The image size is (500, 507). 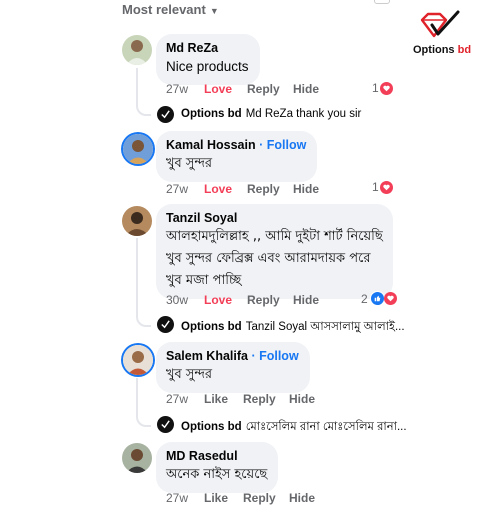 I want to click on like-icon, so click(x=377, y=298).